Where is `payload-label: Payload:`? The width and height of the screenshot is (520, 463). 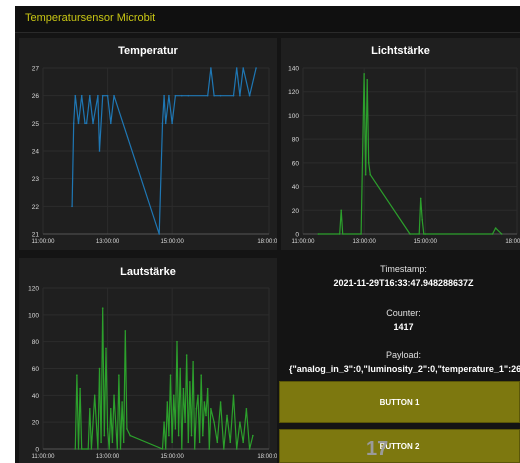 payload-label: Payload: is located at coordinates (403, 355).